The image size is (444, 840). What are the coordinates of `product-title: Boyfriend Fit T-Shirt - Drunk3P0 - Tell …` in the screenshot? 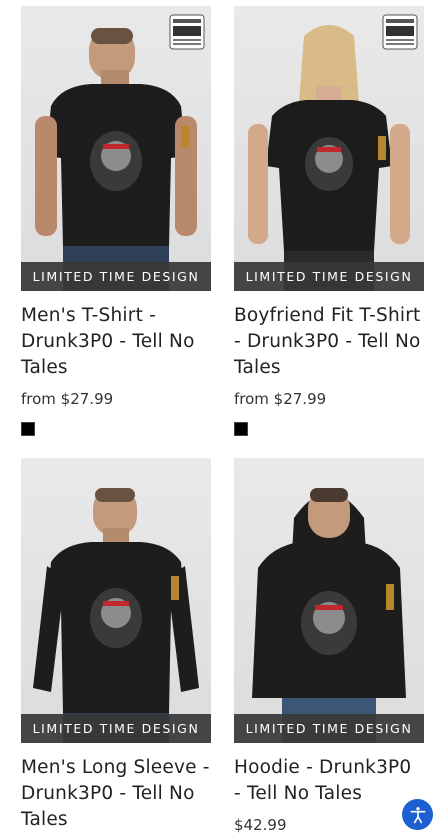 It's located at (329, 342).